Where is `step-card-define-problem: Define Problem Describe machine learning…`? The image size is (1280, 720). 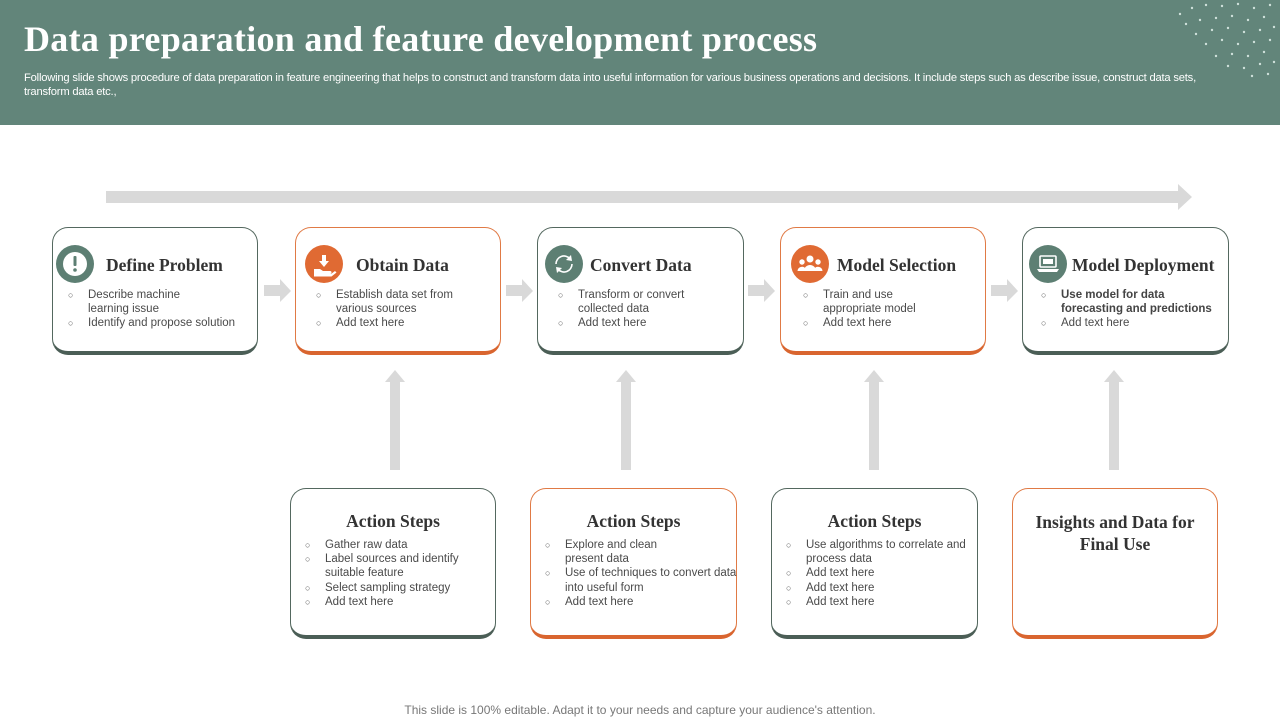
step-card-define-problem: Define Problem Describe machine learning… is located at coordinates (155, 291).